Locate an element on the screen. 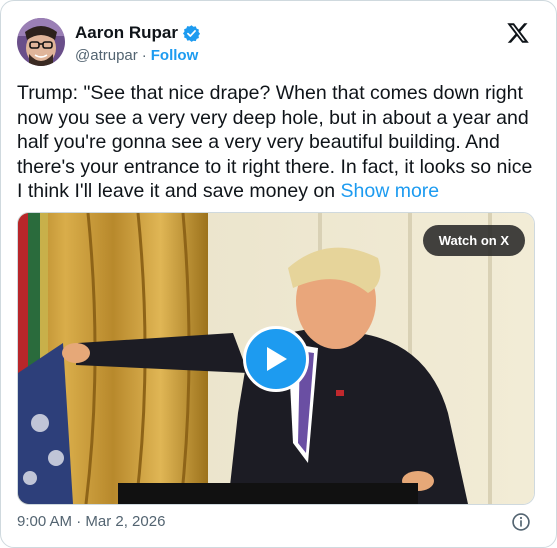  author-avatar is located at coordinates (41, 42).